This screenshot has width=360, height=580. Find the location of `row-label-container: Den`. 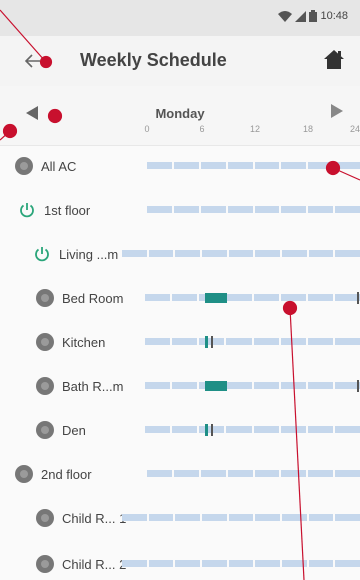

row-label-container: Den is located at coordinates (61, 430).